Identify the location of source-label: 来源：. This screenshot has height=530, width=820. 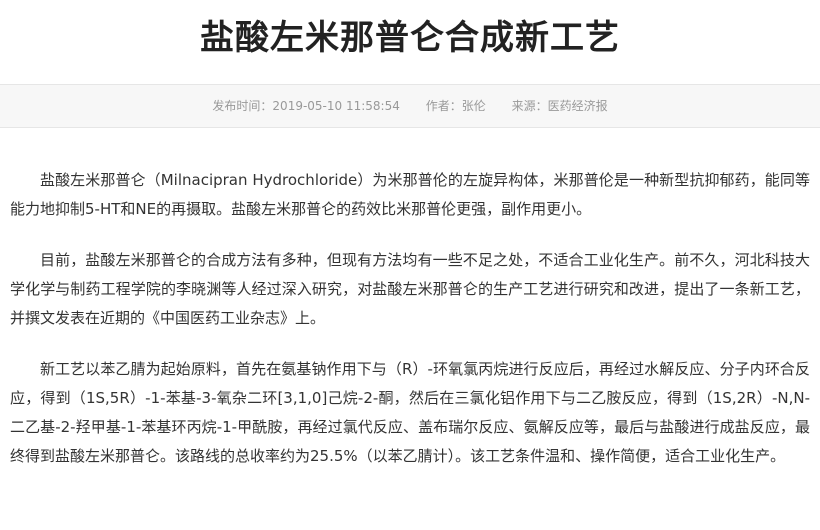
(529, 106).